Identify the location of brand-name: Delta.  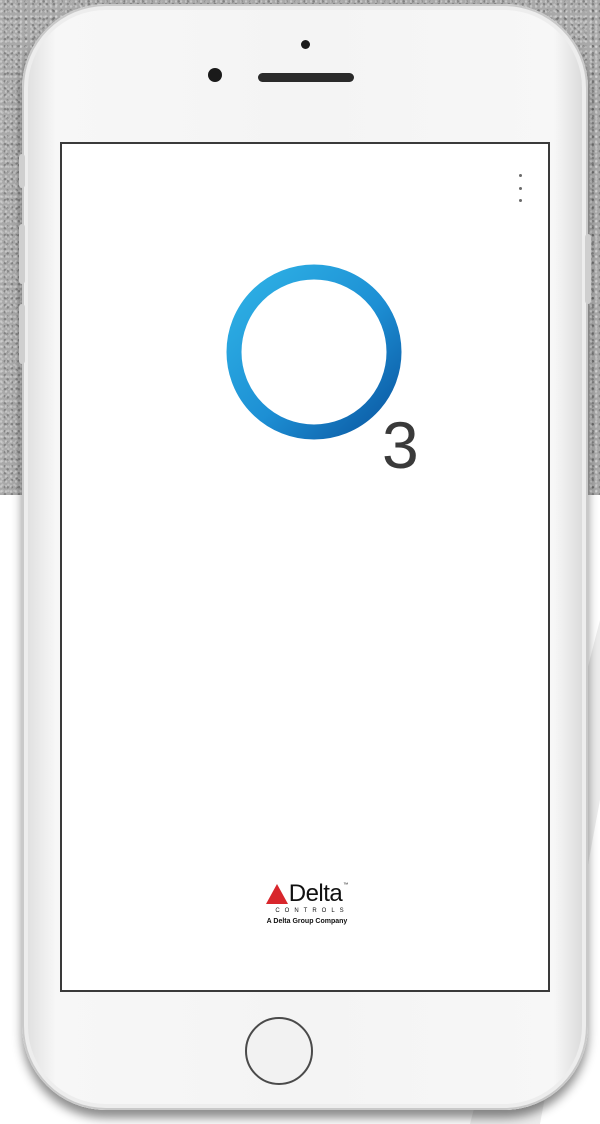
(315, 893).